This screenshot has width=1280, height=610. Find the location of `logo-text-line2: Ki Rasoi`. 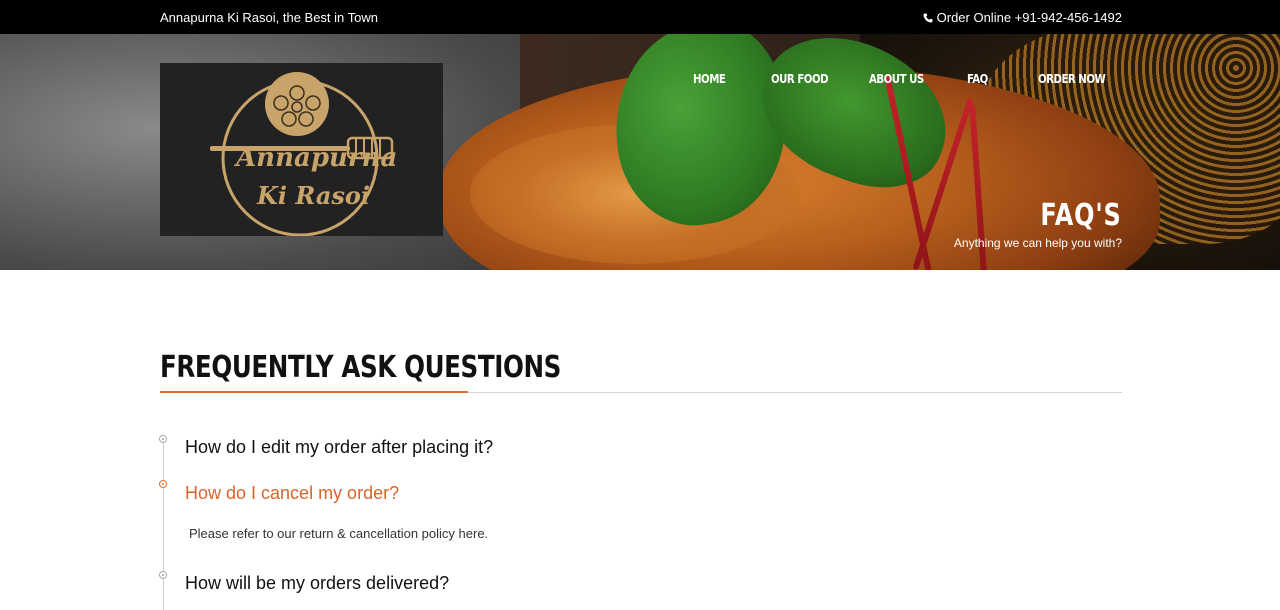

logo-text-line2: Ki Rasoi is located at coordinates (314, 195).